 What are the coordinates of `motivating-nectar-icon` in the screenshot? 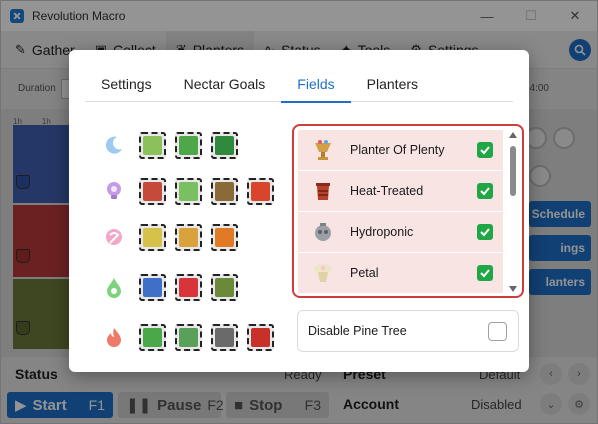 It's located at (114, 191).